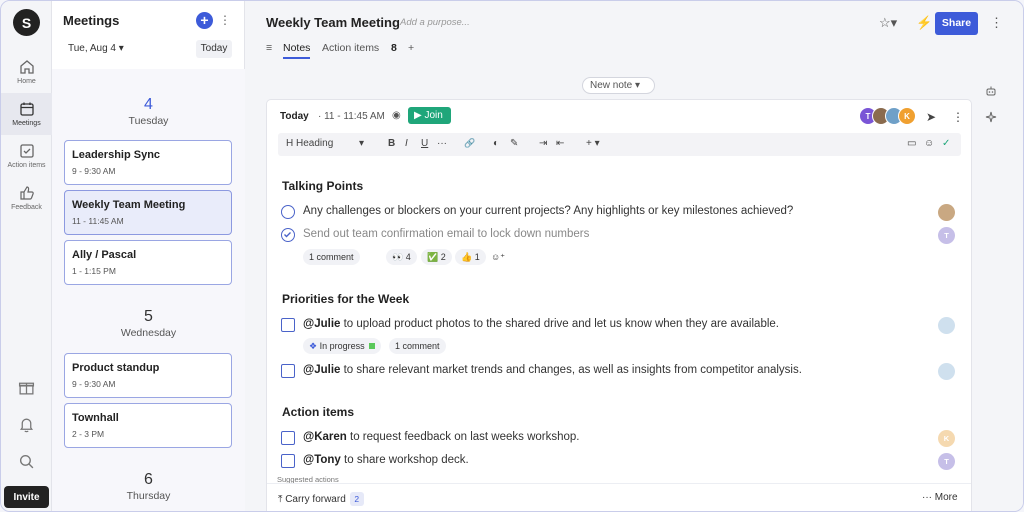 The image size is (1024, 512). Describe the element at coordinates (560, 143) in the screenshot. I see `outdent-icon: ⇤` at that location.